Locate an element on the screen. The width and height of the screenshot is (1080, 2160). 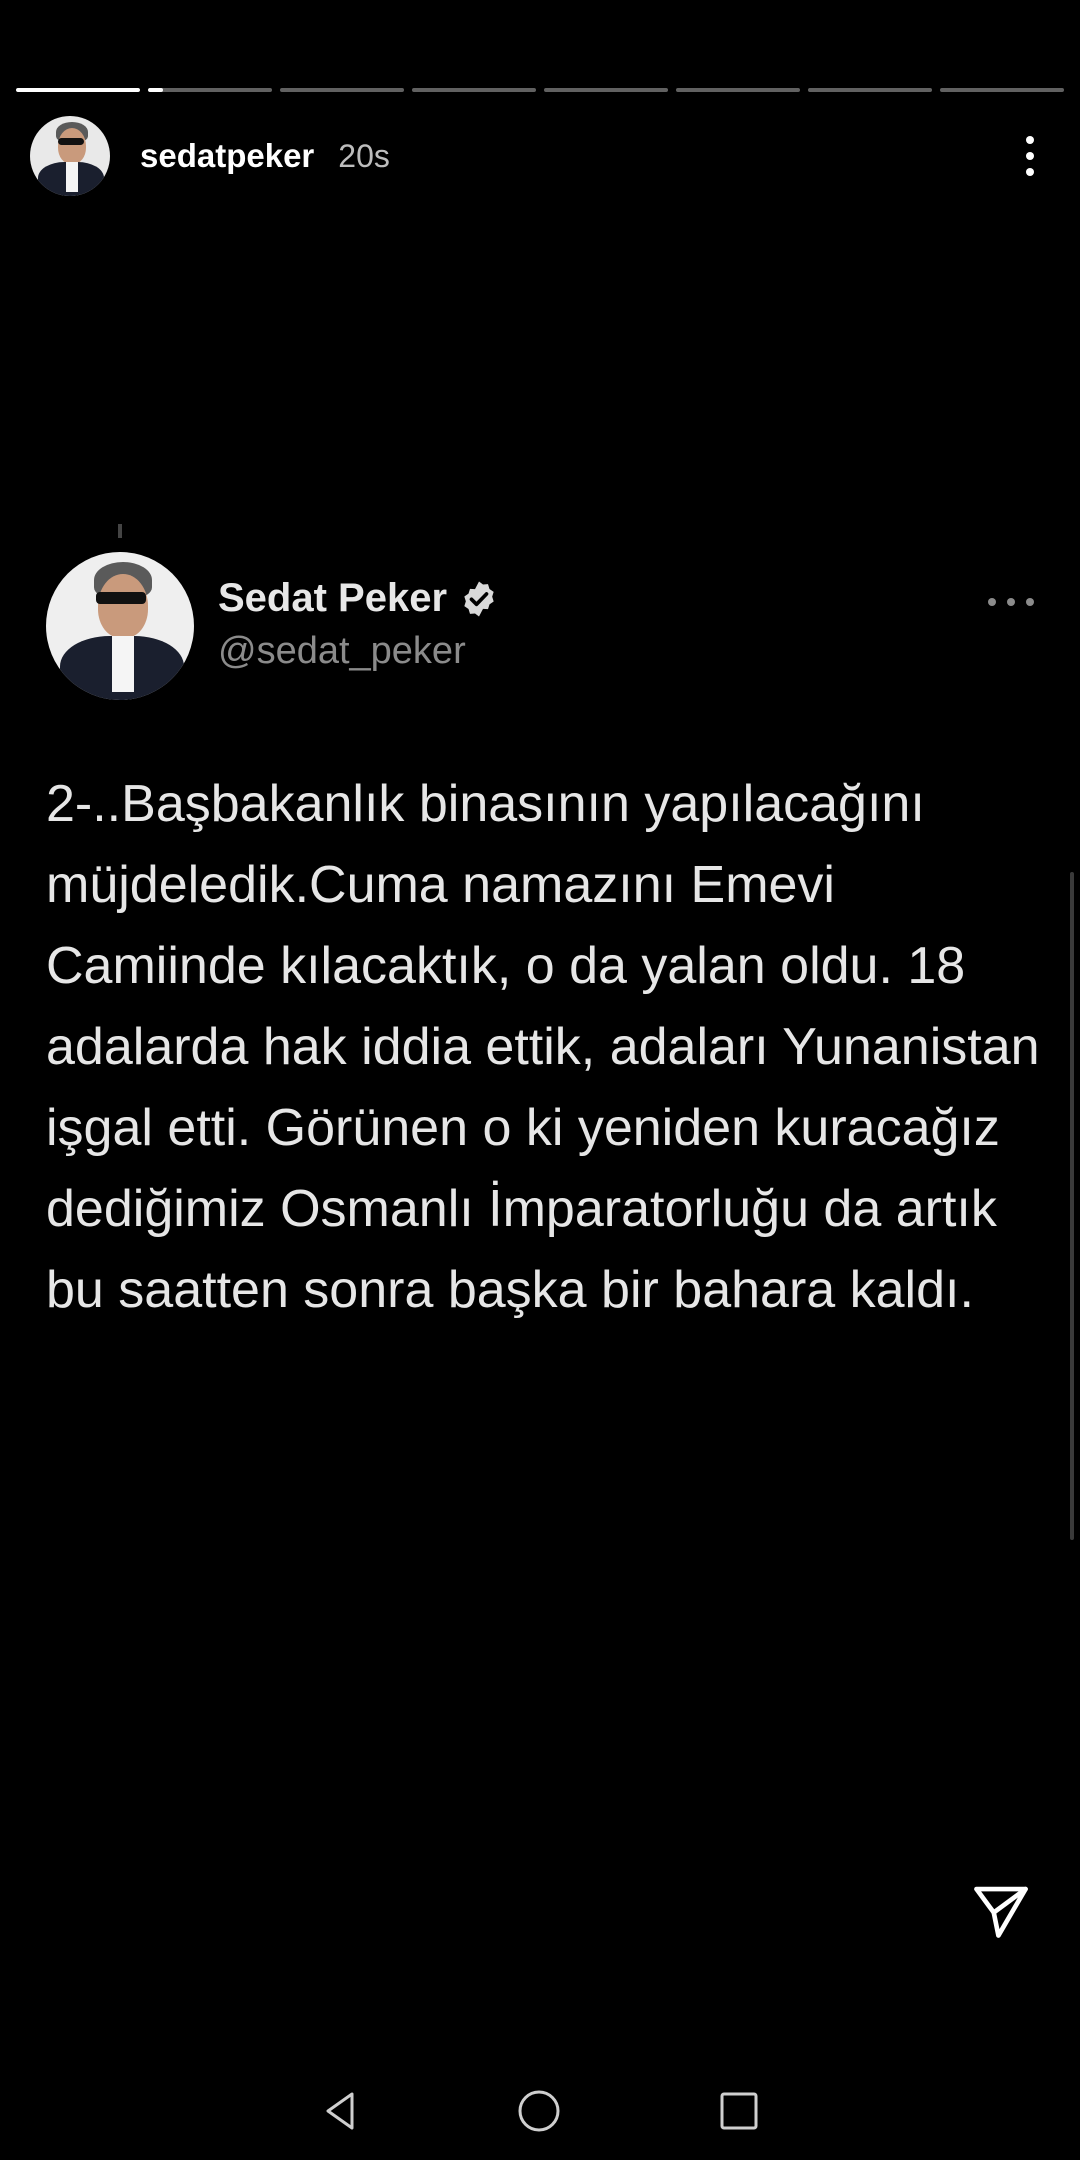
verified-badge-icon is located at coordinates (479, 598).